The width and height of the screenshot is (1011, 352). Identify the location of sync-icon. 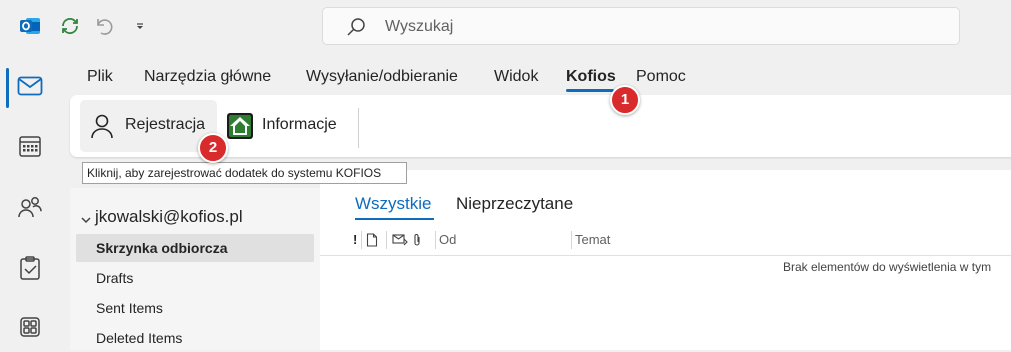
(70, 26).